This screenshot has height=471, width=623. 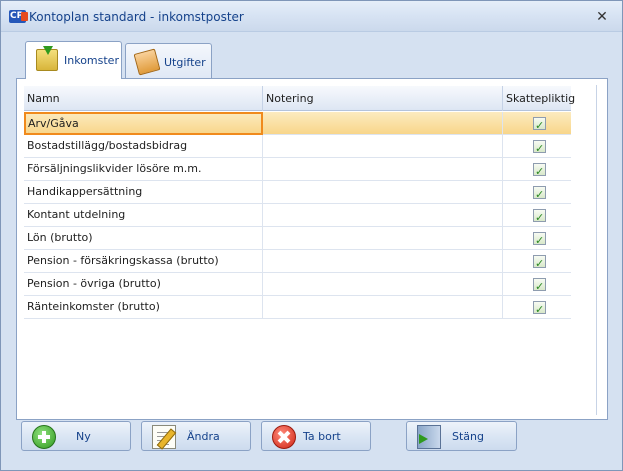 I want to click on close-button-label: Stäng, so click(x=468, y=436).